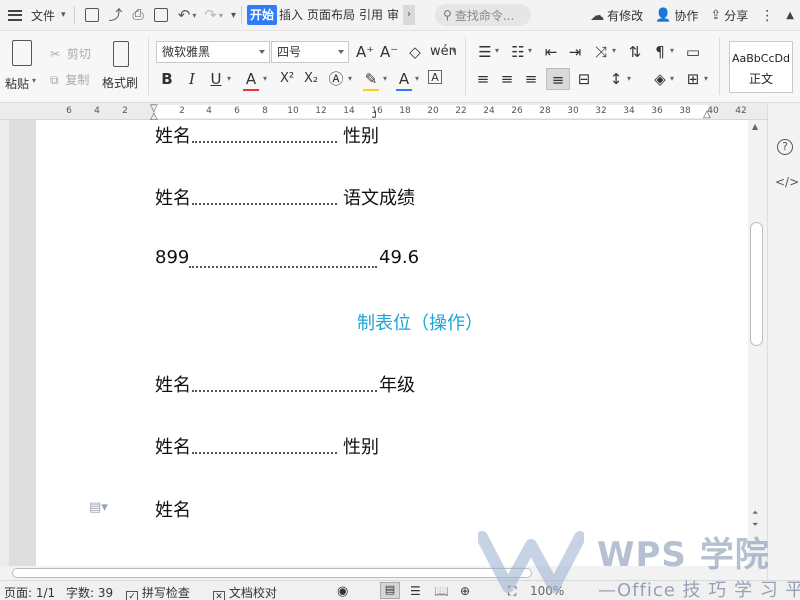  I want to click on help-icon: ?, so click(785, 147).